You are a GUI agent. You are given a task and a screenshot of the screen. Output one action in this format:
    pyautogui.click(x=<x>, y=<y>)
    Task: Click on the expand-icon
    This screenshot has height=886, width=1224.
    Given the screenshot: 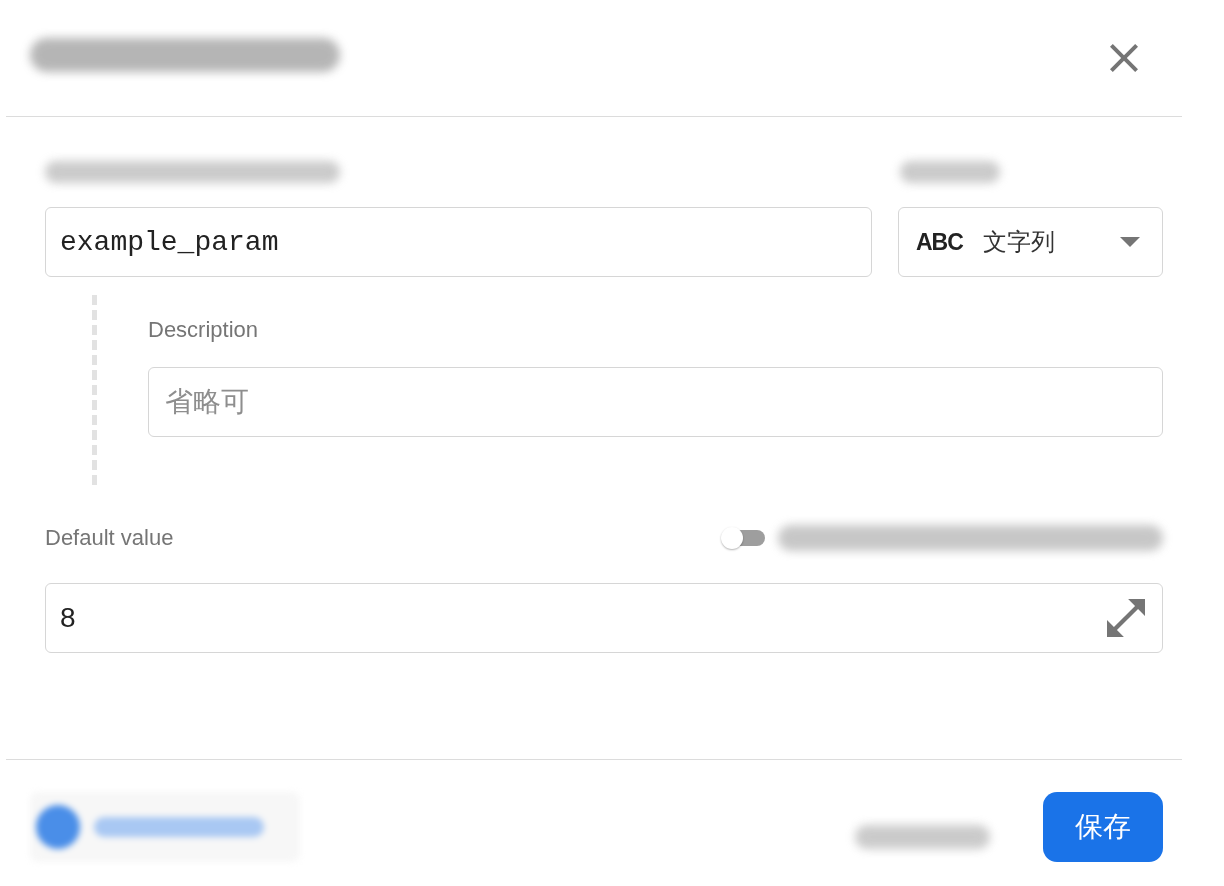 What is the action you would take?
    pyautogui.click(x=1126, y=618)
    